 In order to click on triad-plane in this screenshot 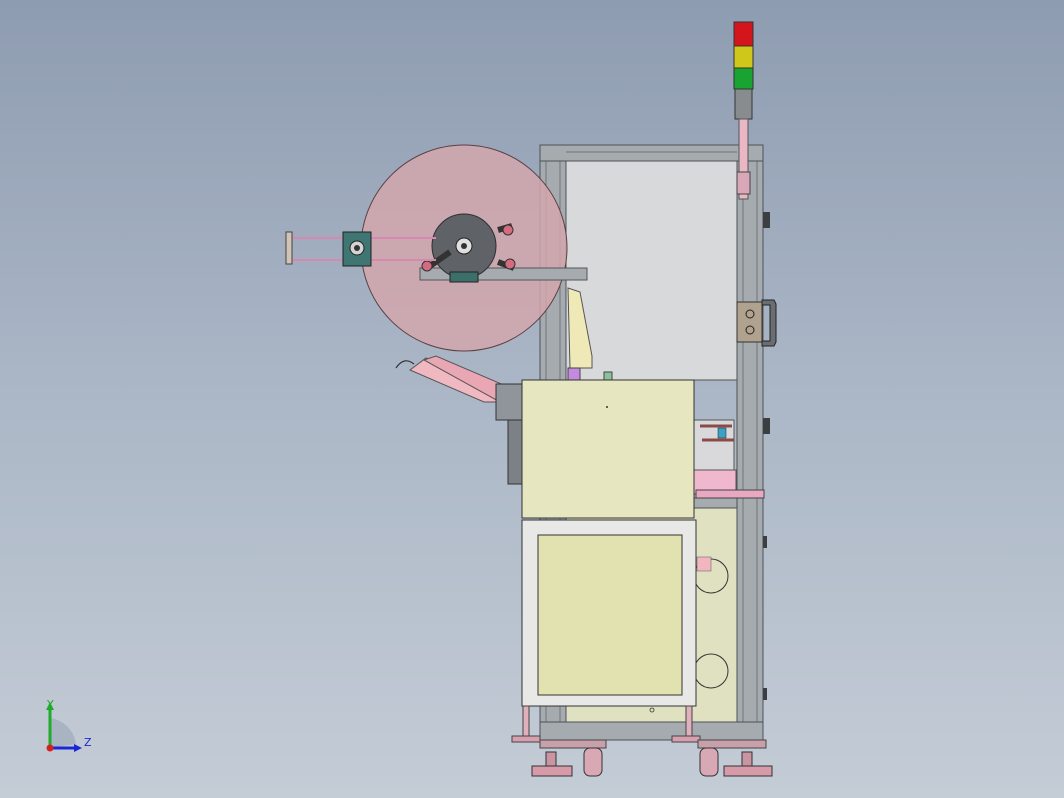, I will do `click(63, 733)`.